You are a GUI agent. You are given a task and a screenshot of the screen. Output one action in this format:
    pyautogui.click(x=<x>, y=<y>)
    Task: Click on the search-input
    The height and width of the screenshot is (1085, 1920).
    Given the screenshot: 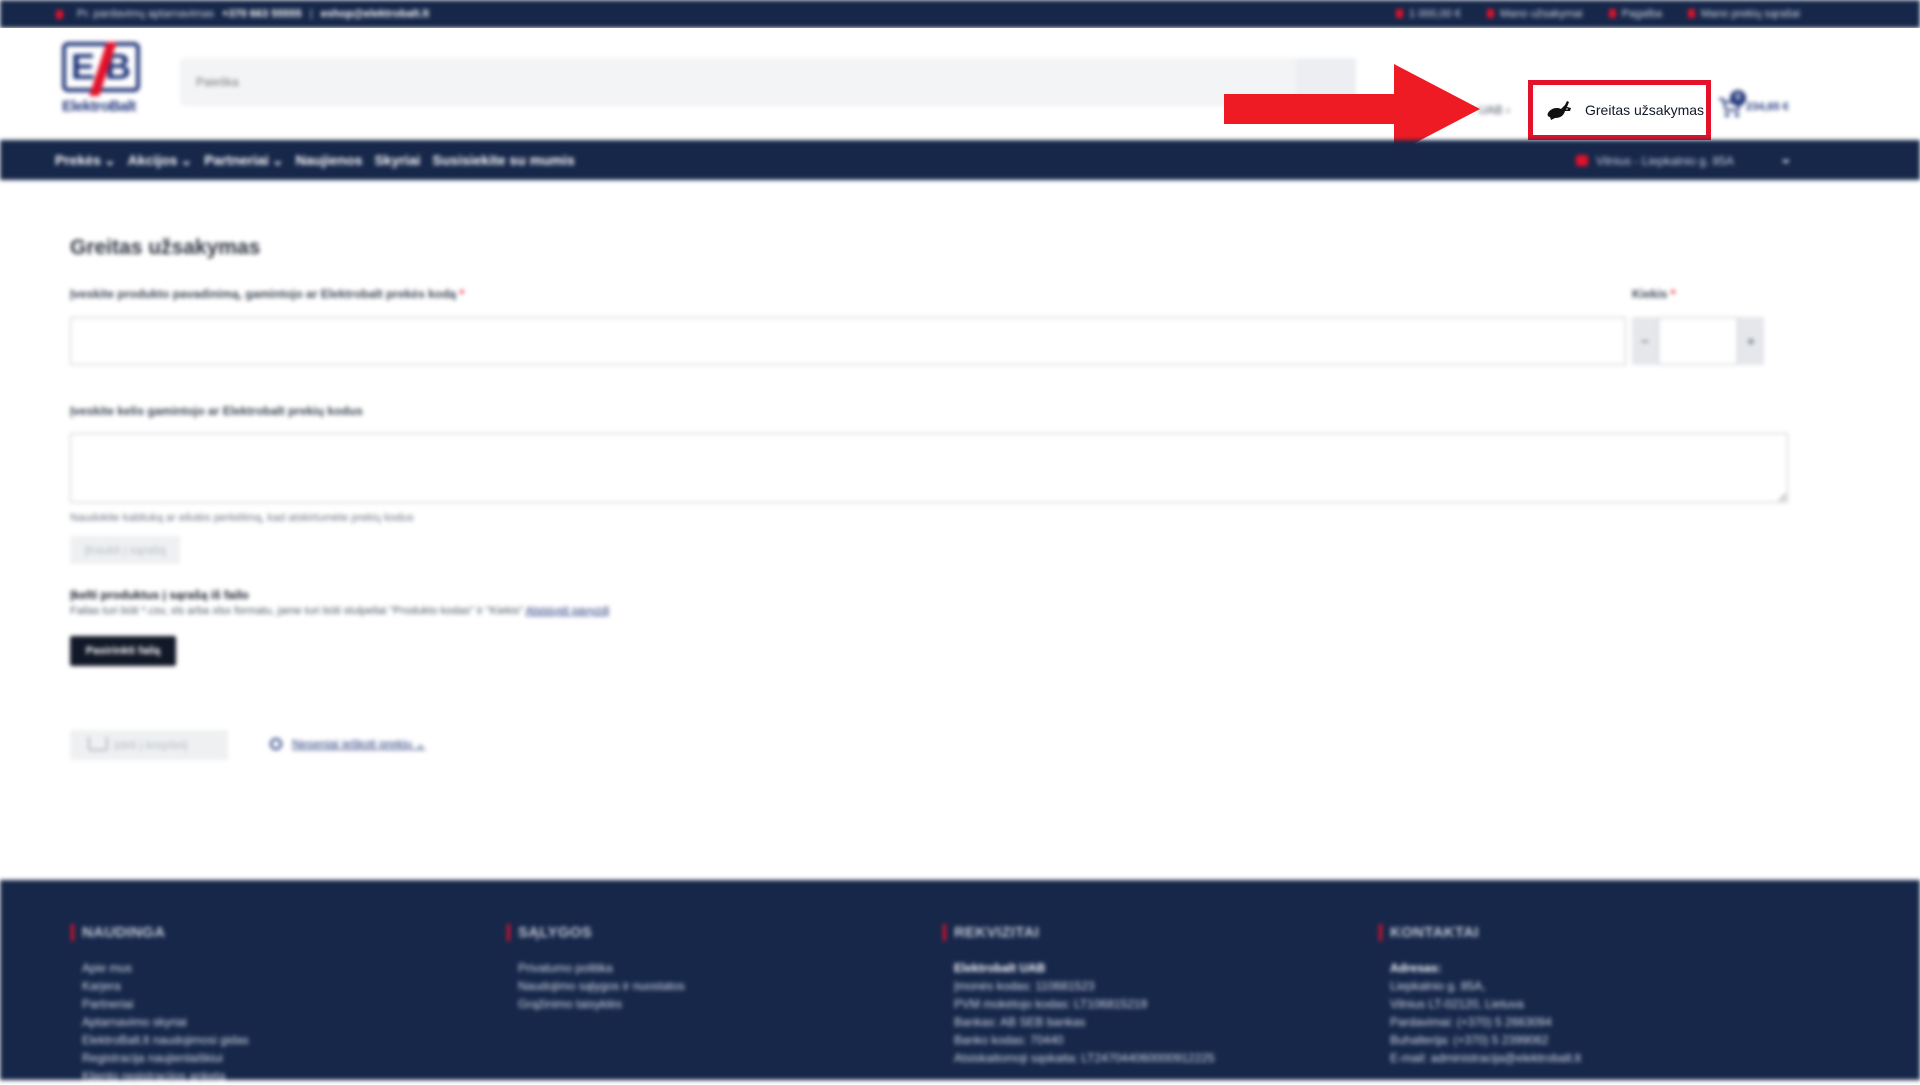 What is the action you would take?
    pyautogui.click(x=768, y=82)
    